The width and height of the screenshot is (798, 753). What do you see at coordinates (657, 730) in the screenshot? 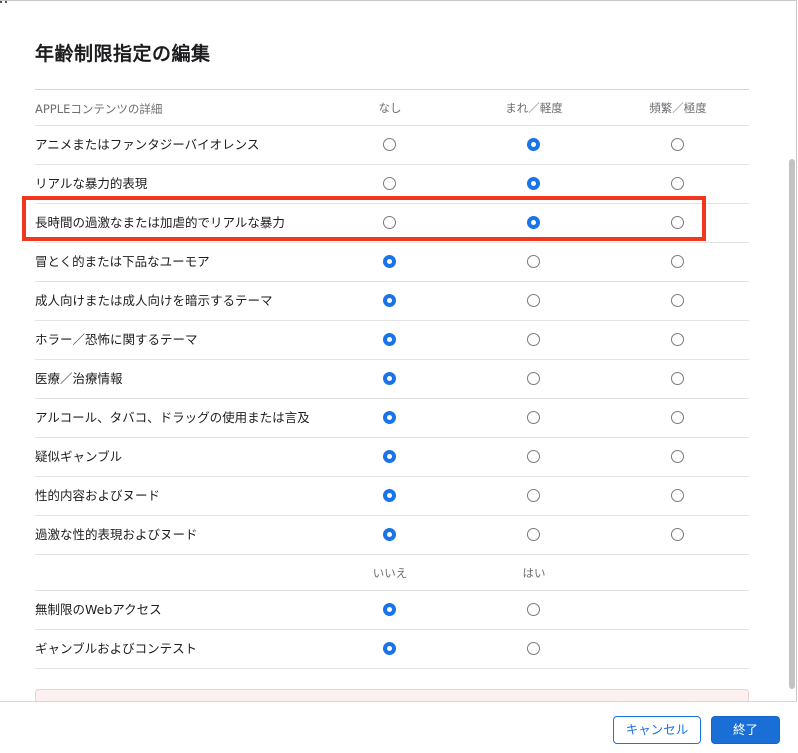
I see `cancel-button: キャンセル` at bounding box center [657, 730].